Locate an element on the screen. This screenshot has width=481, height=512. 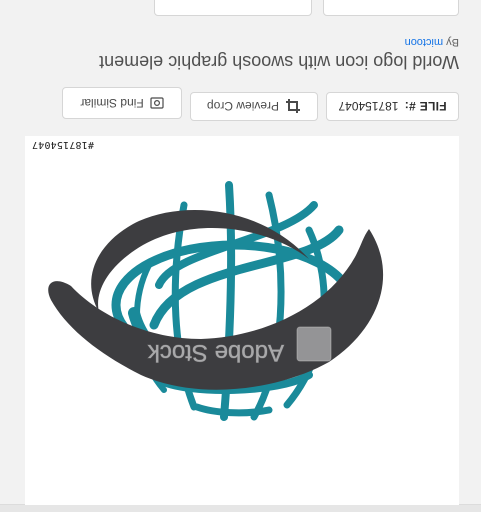
adobe-logo-icon is located at coordinates (314, 344).